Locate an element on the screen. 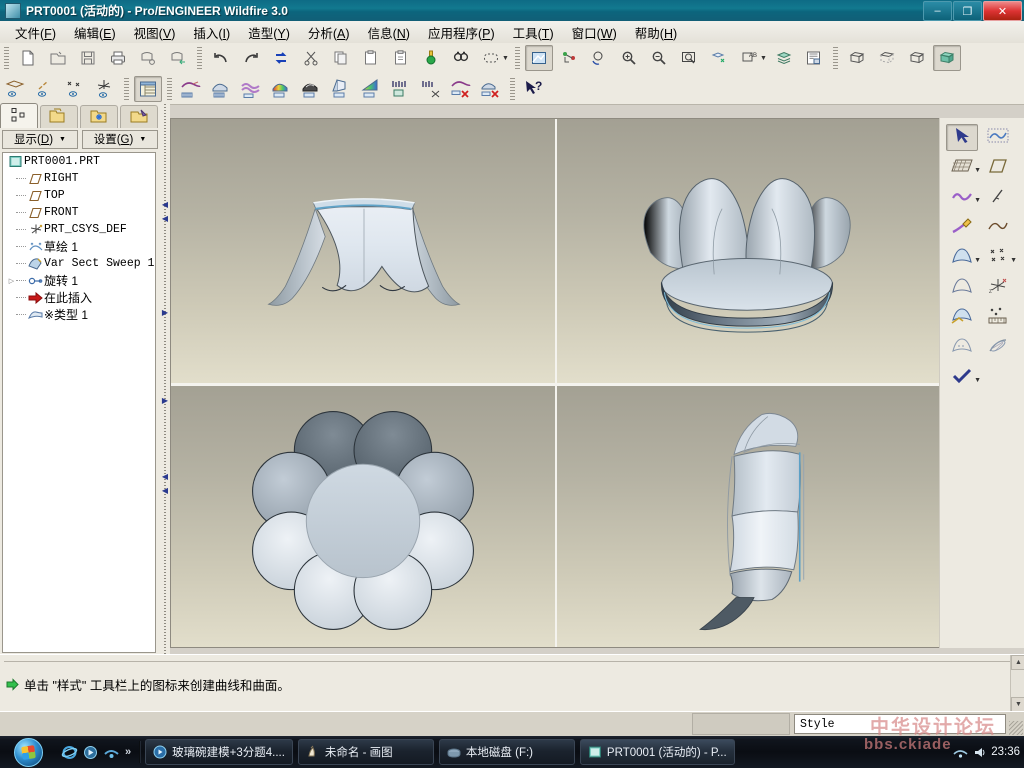 Image resolution: width=1024 pixels, height=768 pixels. menu-file: 文件(F) is located at coordinates (35, 32).